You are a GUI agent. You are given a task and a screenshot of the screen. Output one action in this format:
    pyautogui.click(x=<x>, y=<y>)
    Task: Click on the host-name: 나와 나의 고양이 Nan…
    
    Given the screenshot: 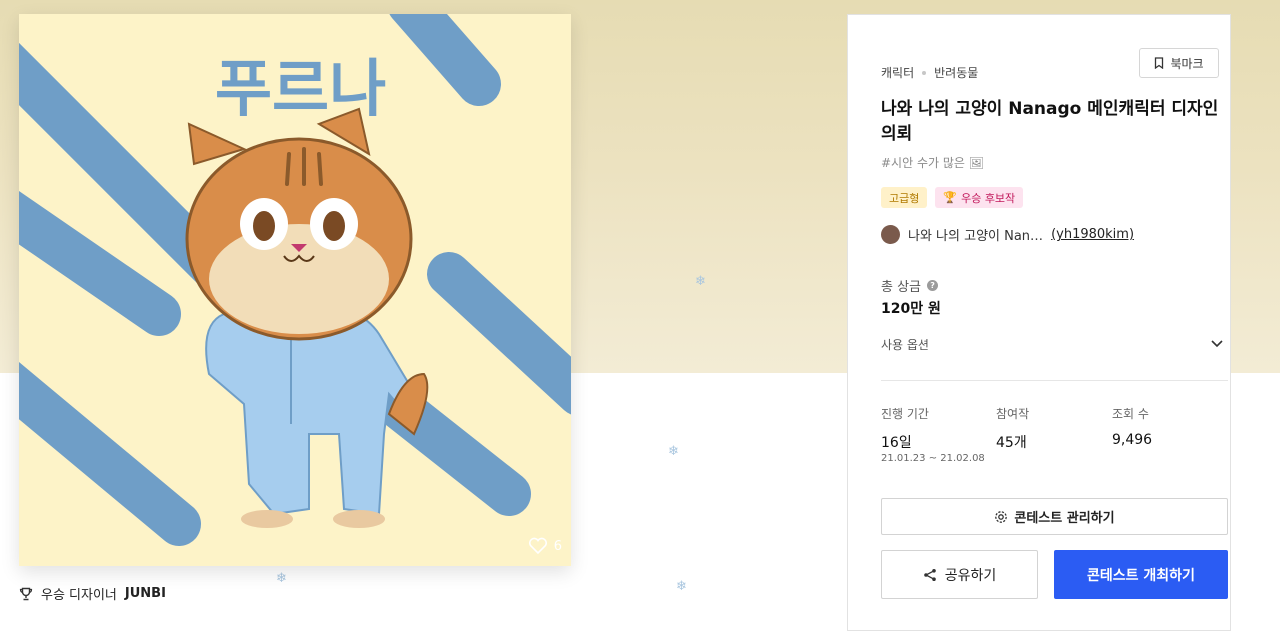 What is the action you would take?
    pyautogui.click(x=976, y=236)
    